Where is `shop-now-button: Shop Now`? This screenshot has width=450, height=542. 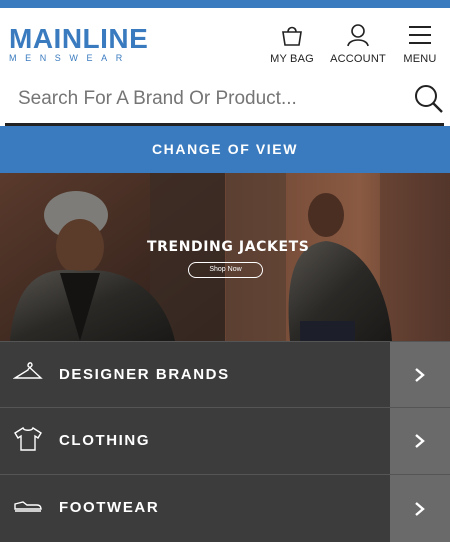 shop-now-button: Shop Now is located at coordinates (225, 270).